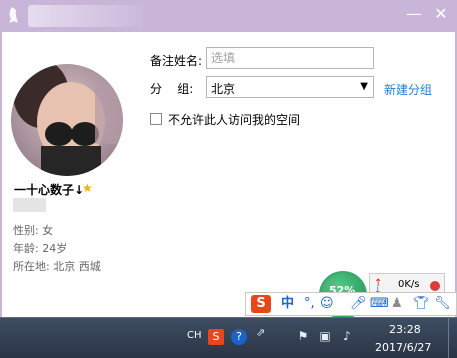  Describe the element at coordinates (408, 89) in the screenshot. I see `new-group-link: 新建分组` at that location.